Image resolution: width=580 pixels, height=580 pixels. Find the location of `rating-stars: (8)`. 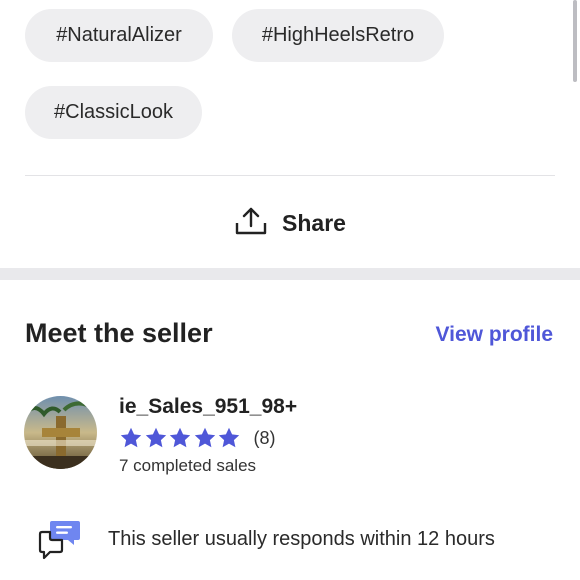

rating-stars: (8) is located at coordinates (197, 438).